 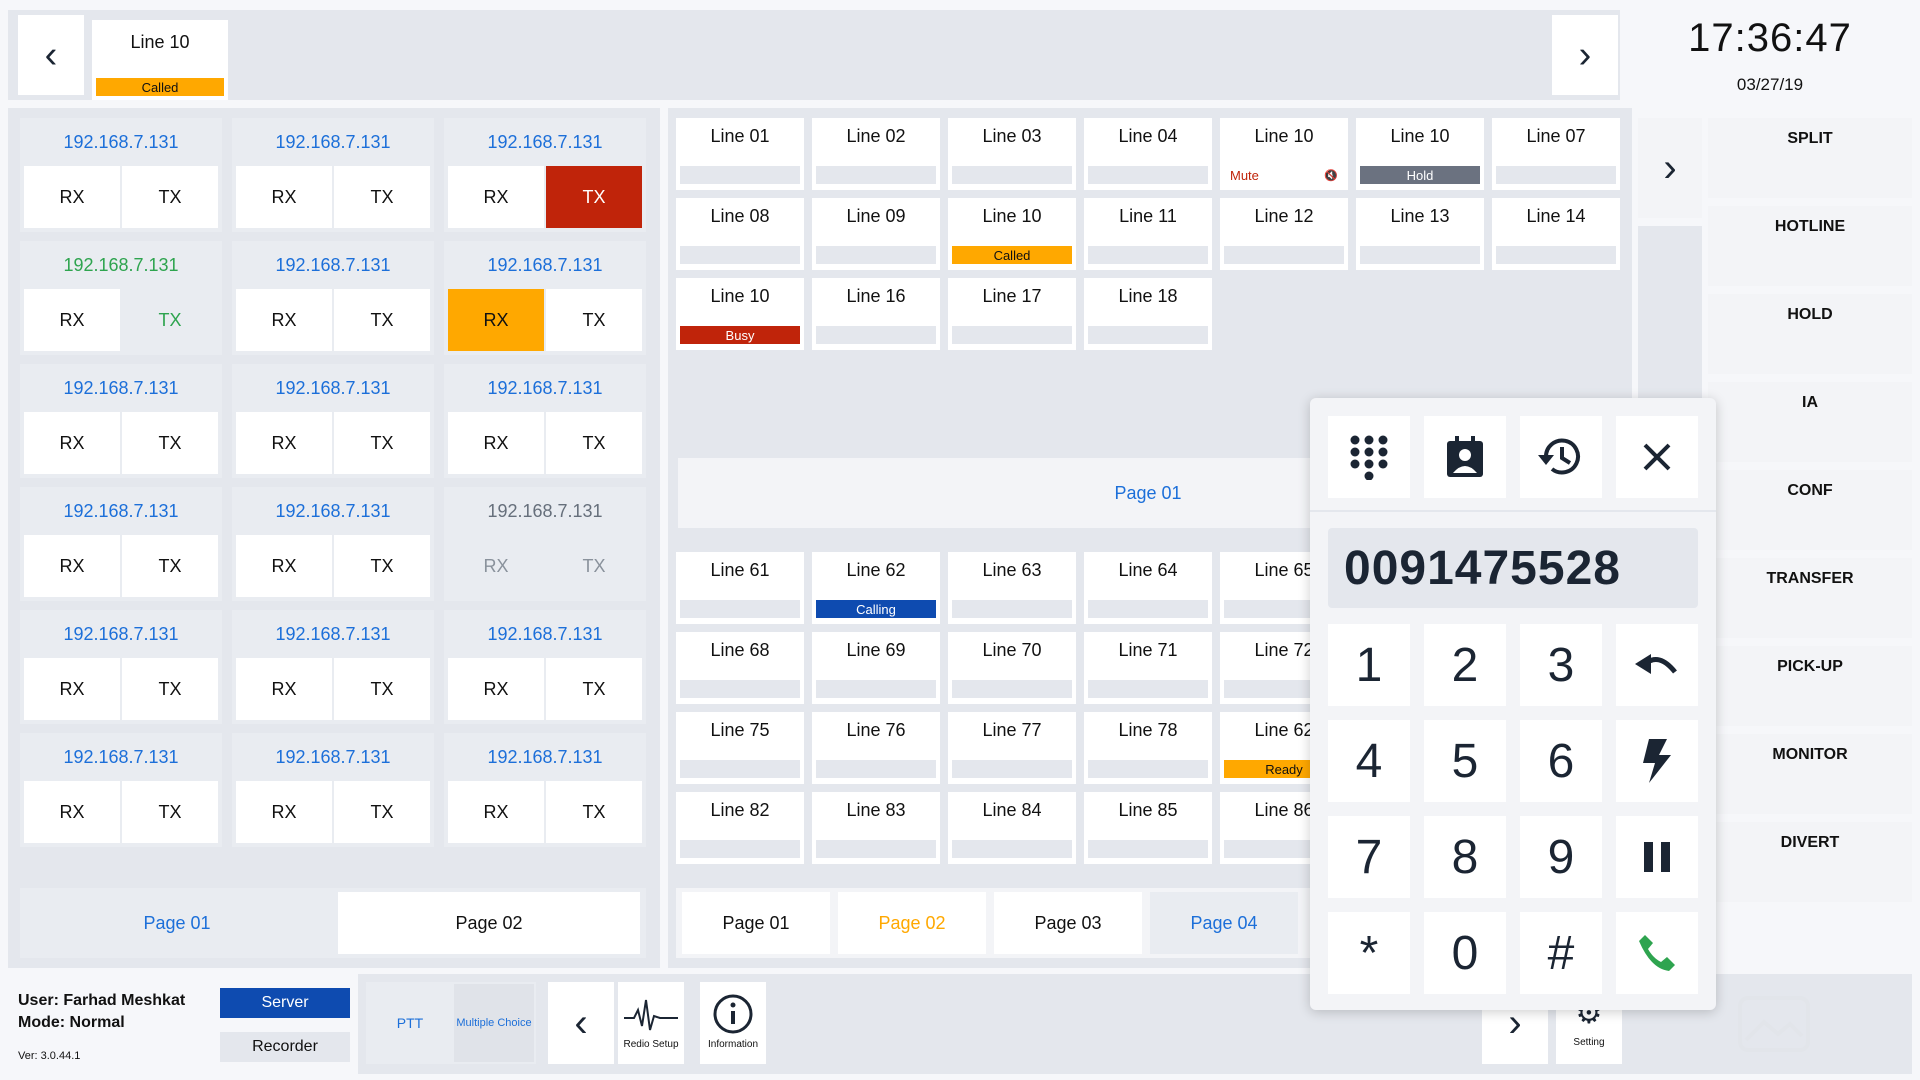 I want to click on function-button-monitor: MONITOR, so click(x=1810, y=774).